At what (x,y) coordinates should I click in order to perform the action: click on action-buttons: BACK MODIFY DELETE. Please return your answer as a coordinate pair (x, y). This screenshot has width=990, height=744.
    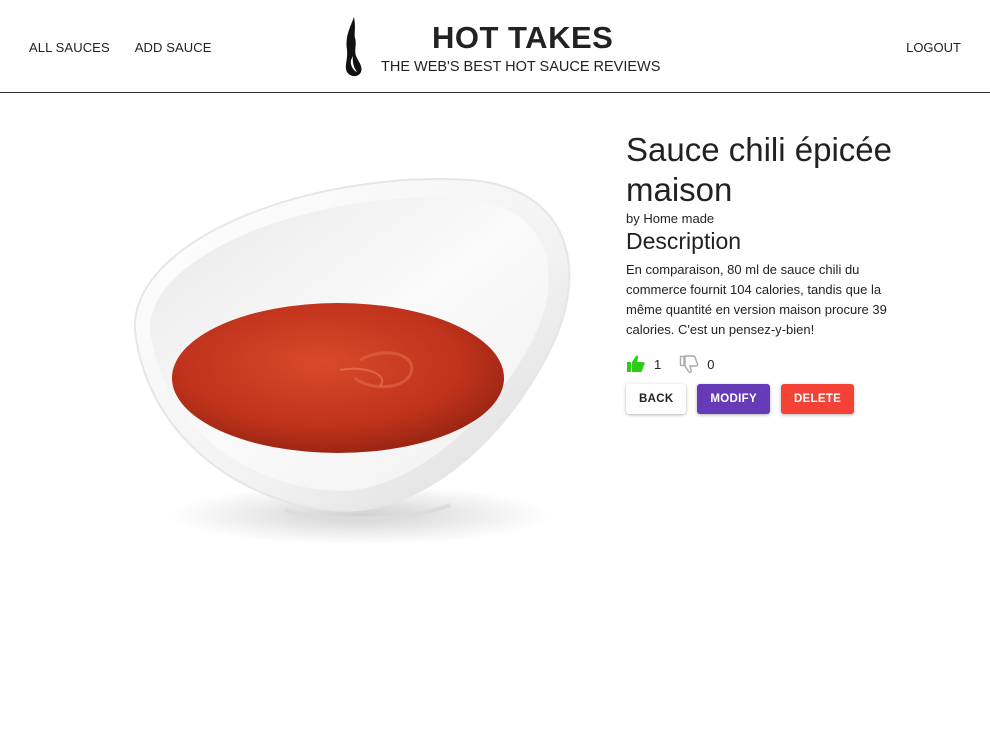
    Looking at the image, I should click on (766, 399).